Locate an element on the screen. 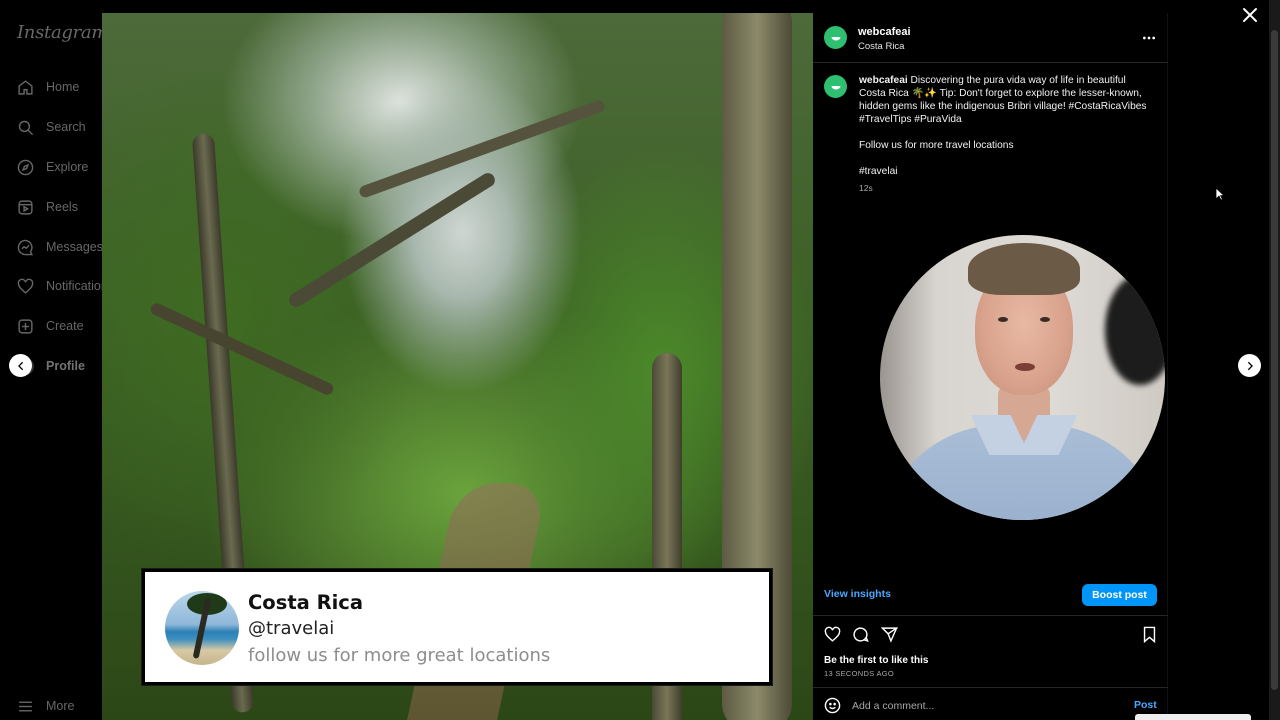 Image resolution: width=1280 pixels, height=720 pixels. share-icon is located at coordinates (889, 634).